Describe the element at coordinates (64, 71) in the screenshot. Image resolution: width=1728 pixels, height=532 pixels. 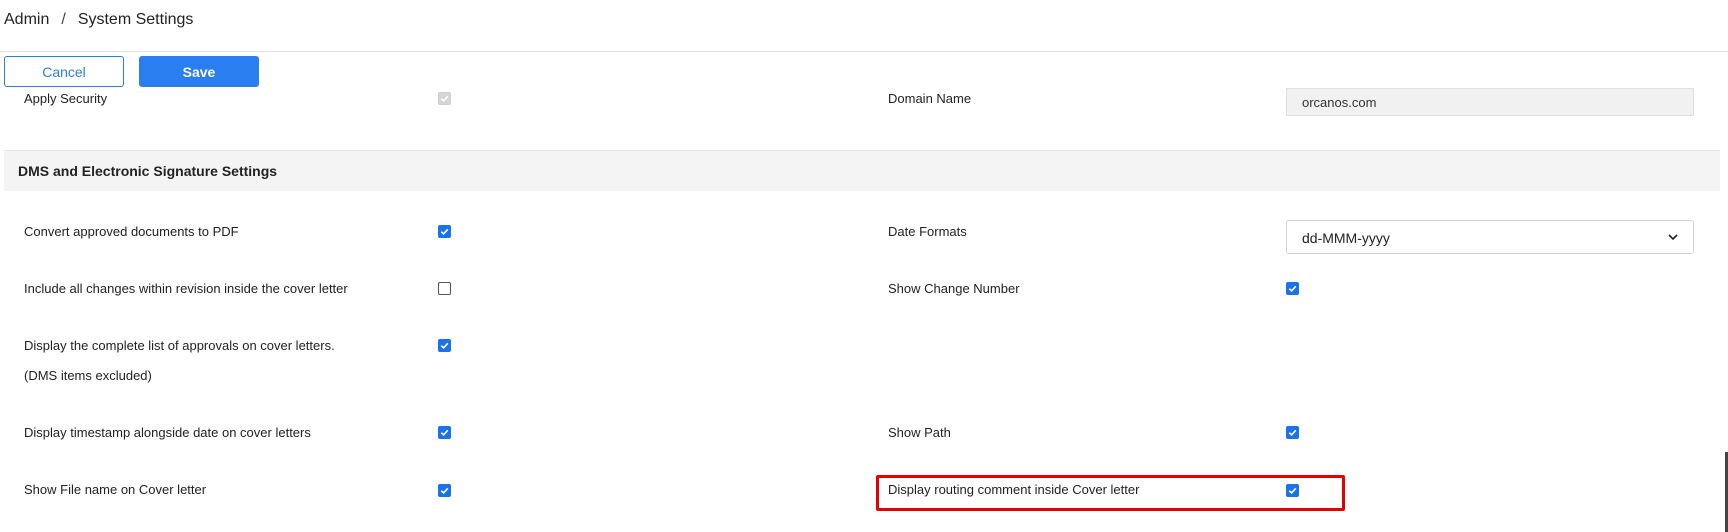
I see `cancel-button: Cancel` at that location.